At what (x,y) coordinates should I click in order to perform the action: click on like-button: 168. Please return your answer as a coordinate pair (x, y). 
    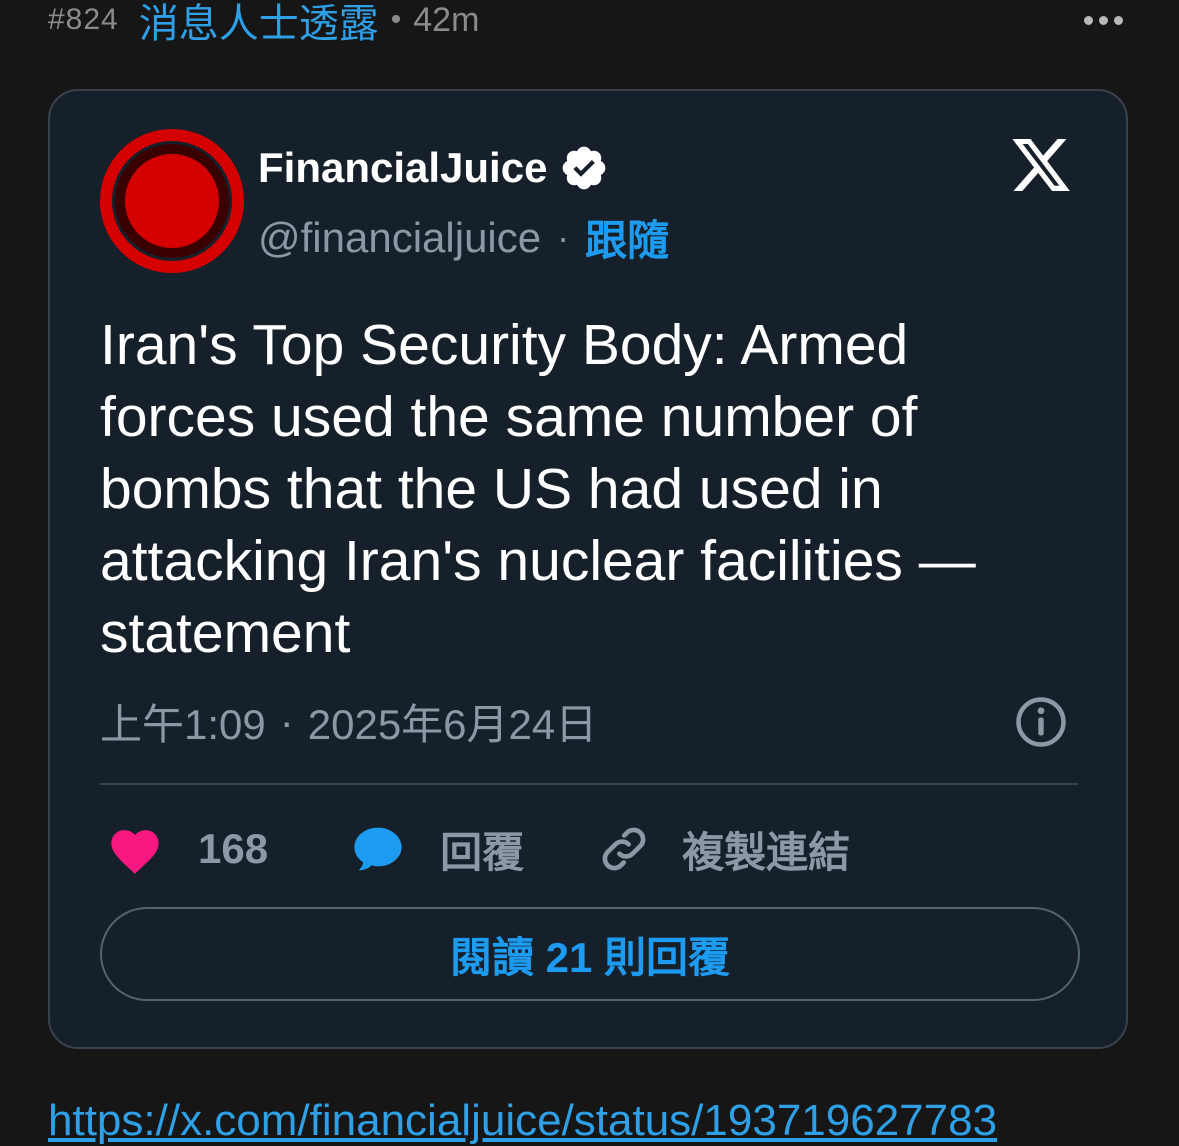
    Looking at the image, I should click on (228, 849).